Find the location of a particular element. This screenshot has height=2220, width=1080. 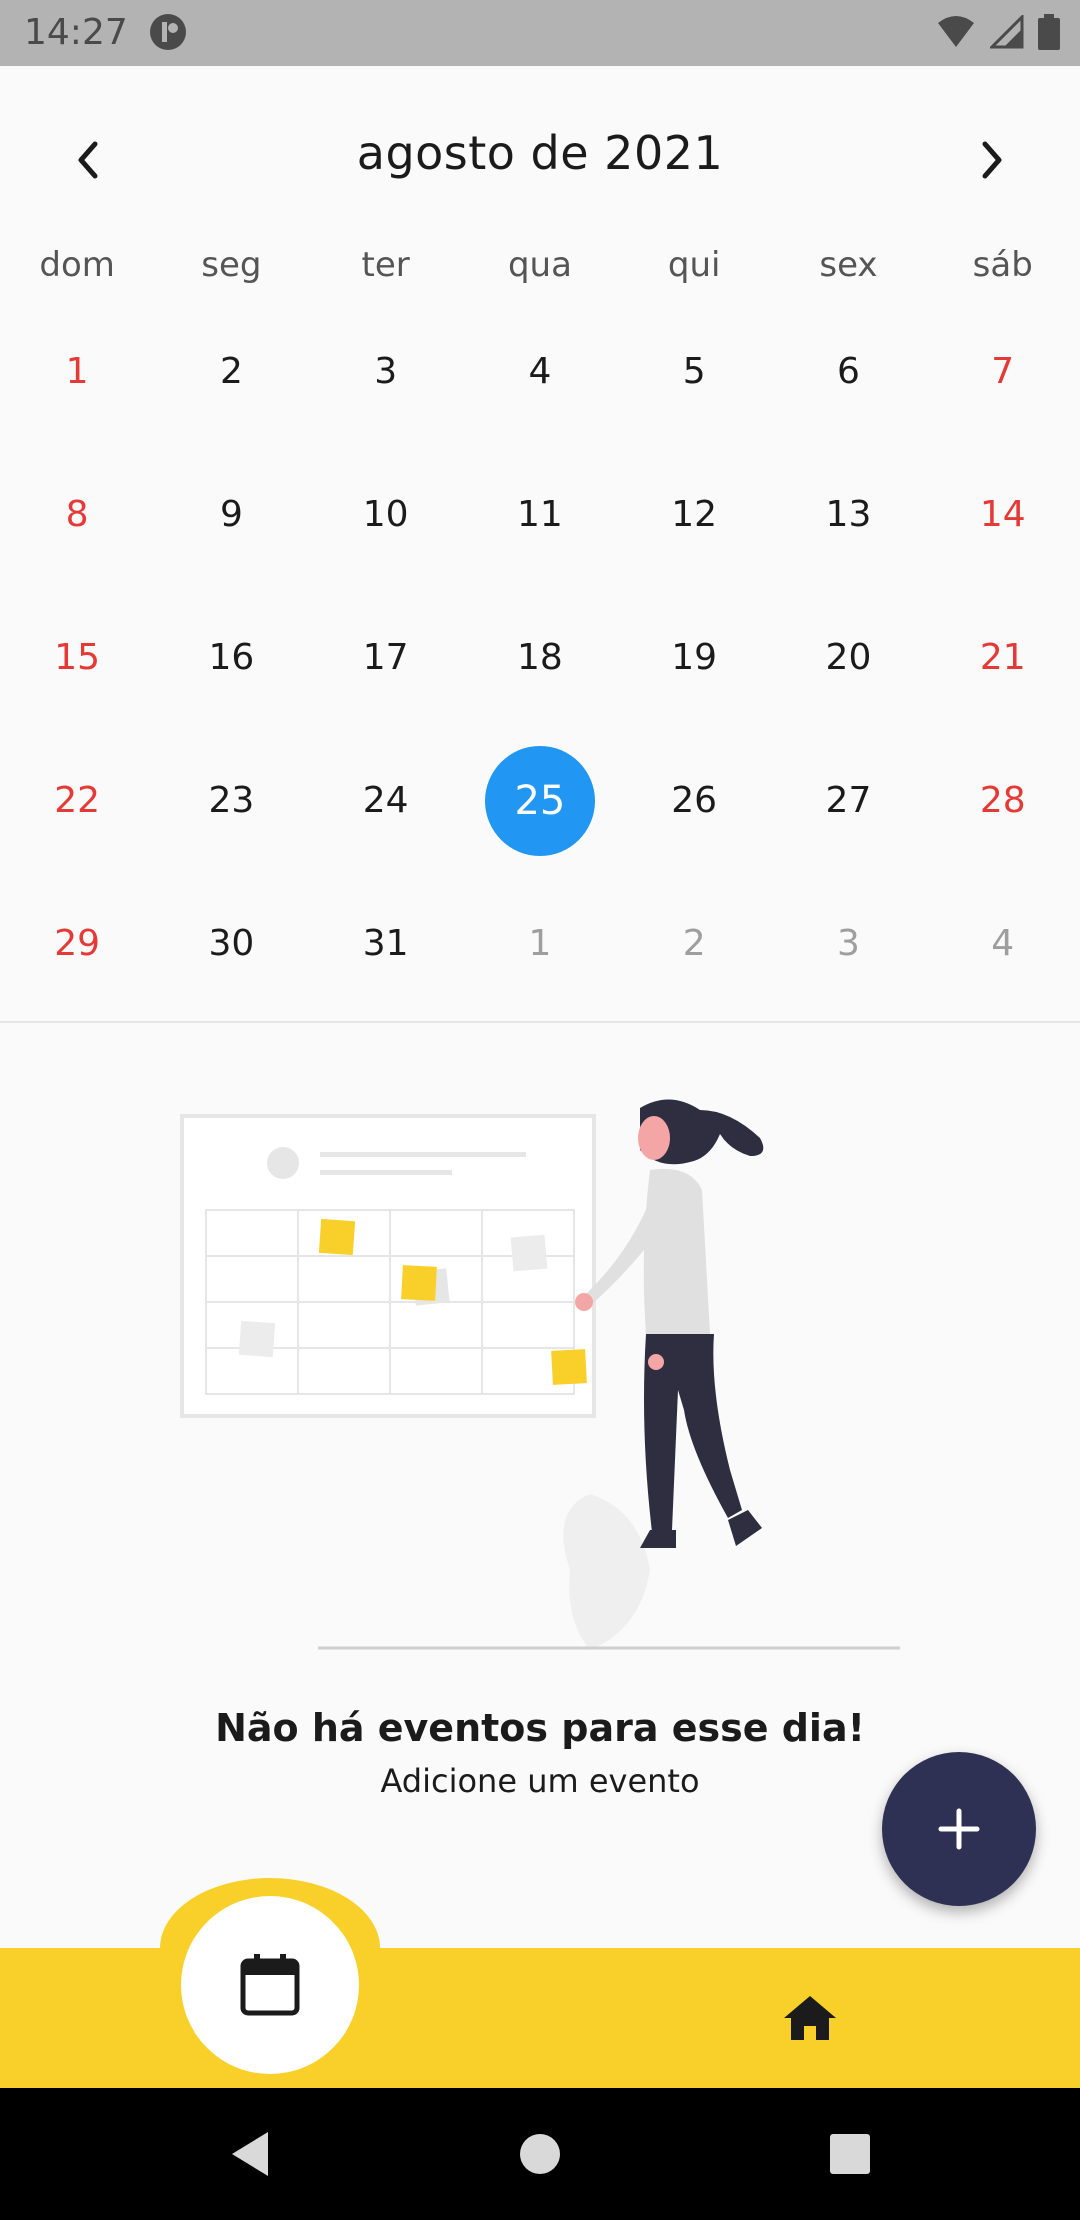

system-navigation-bar is located at coordinates (540, 2154).